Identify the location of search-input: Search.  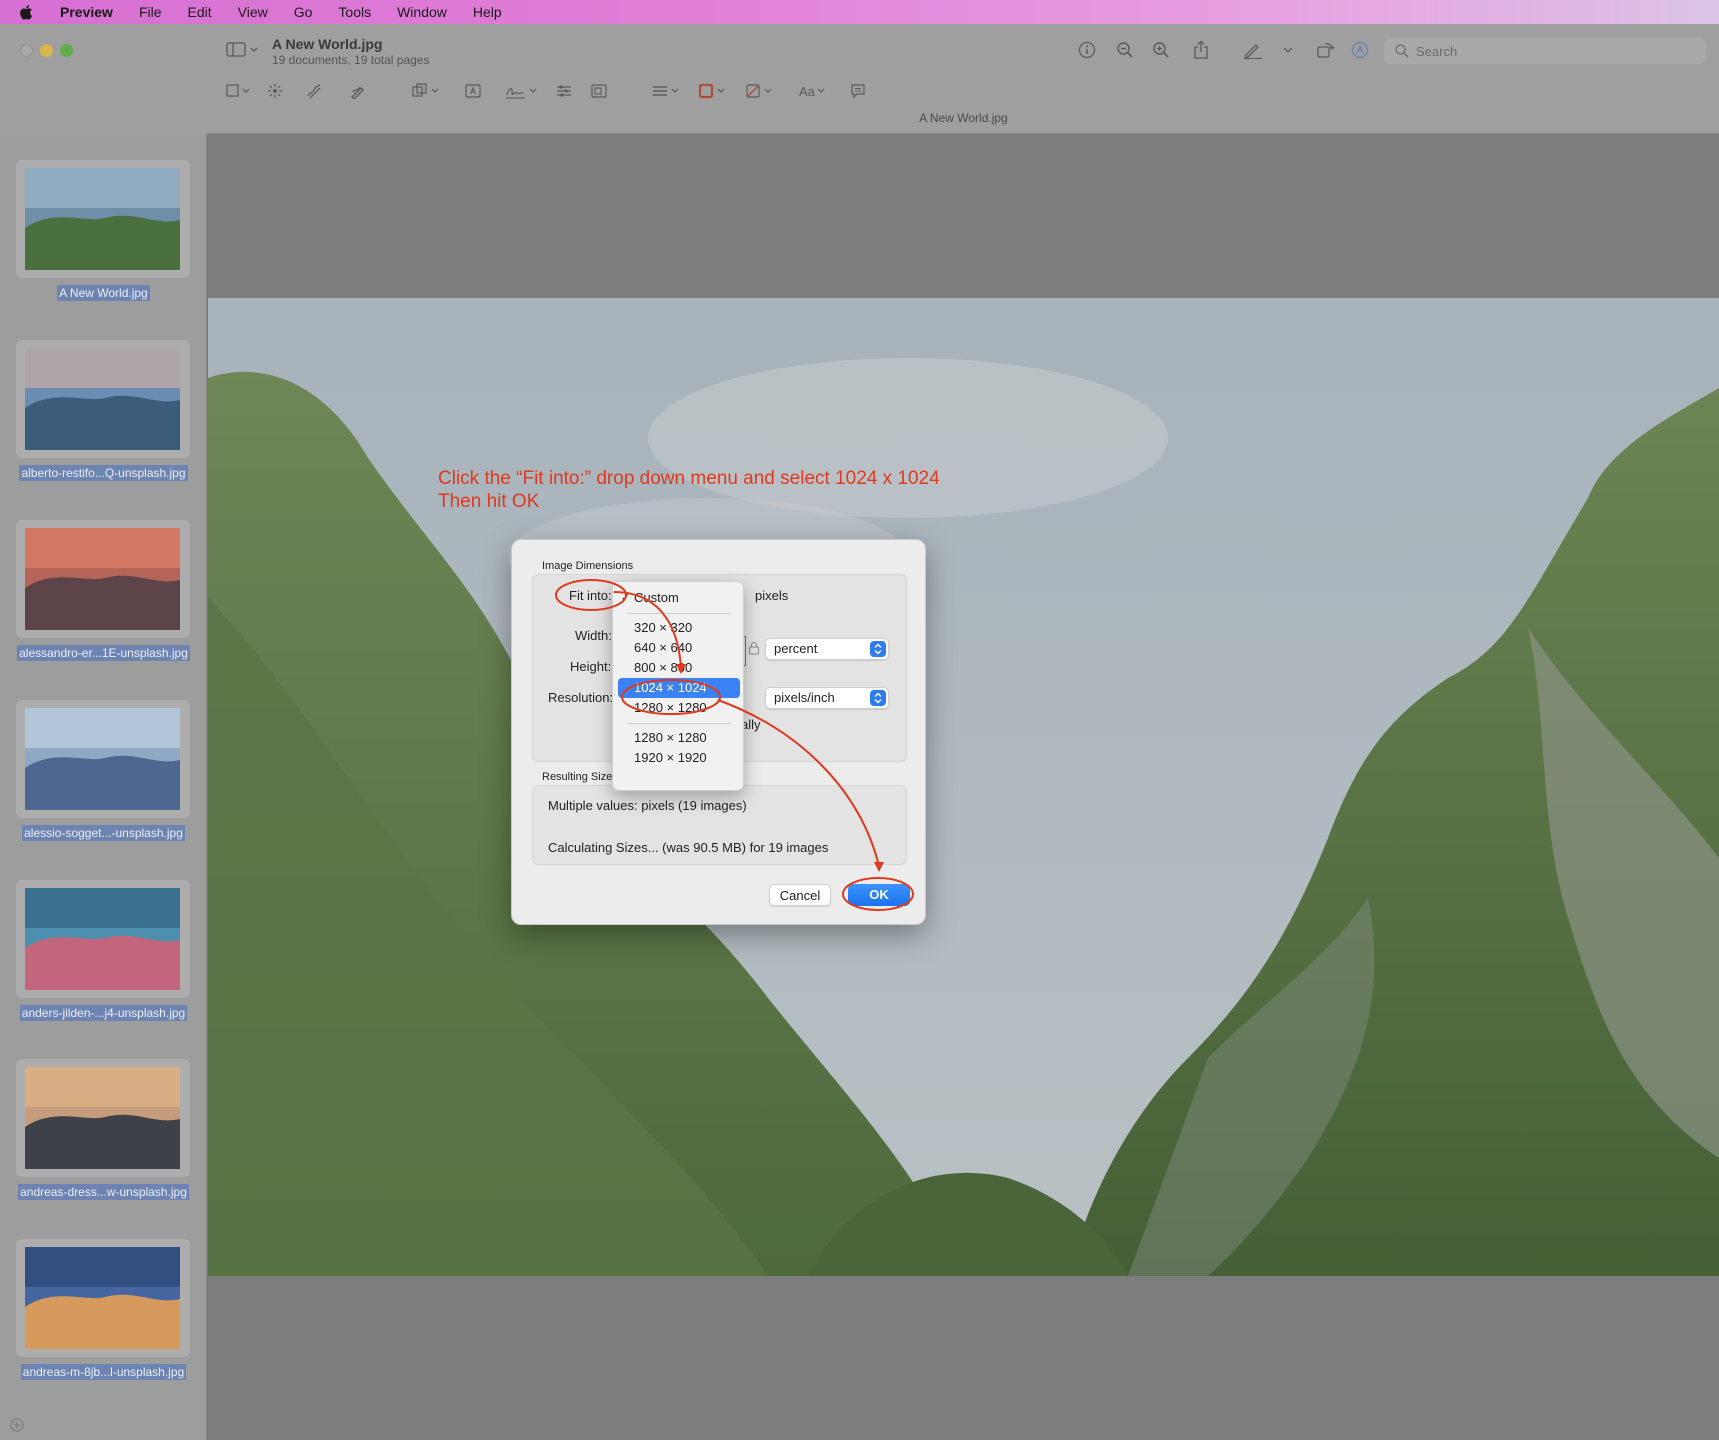
(1545, 51).